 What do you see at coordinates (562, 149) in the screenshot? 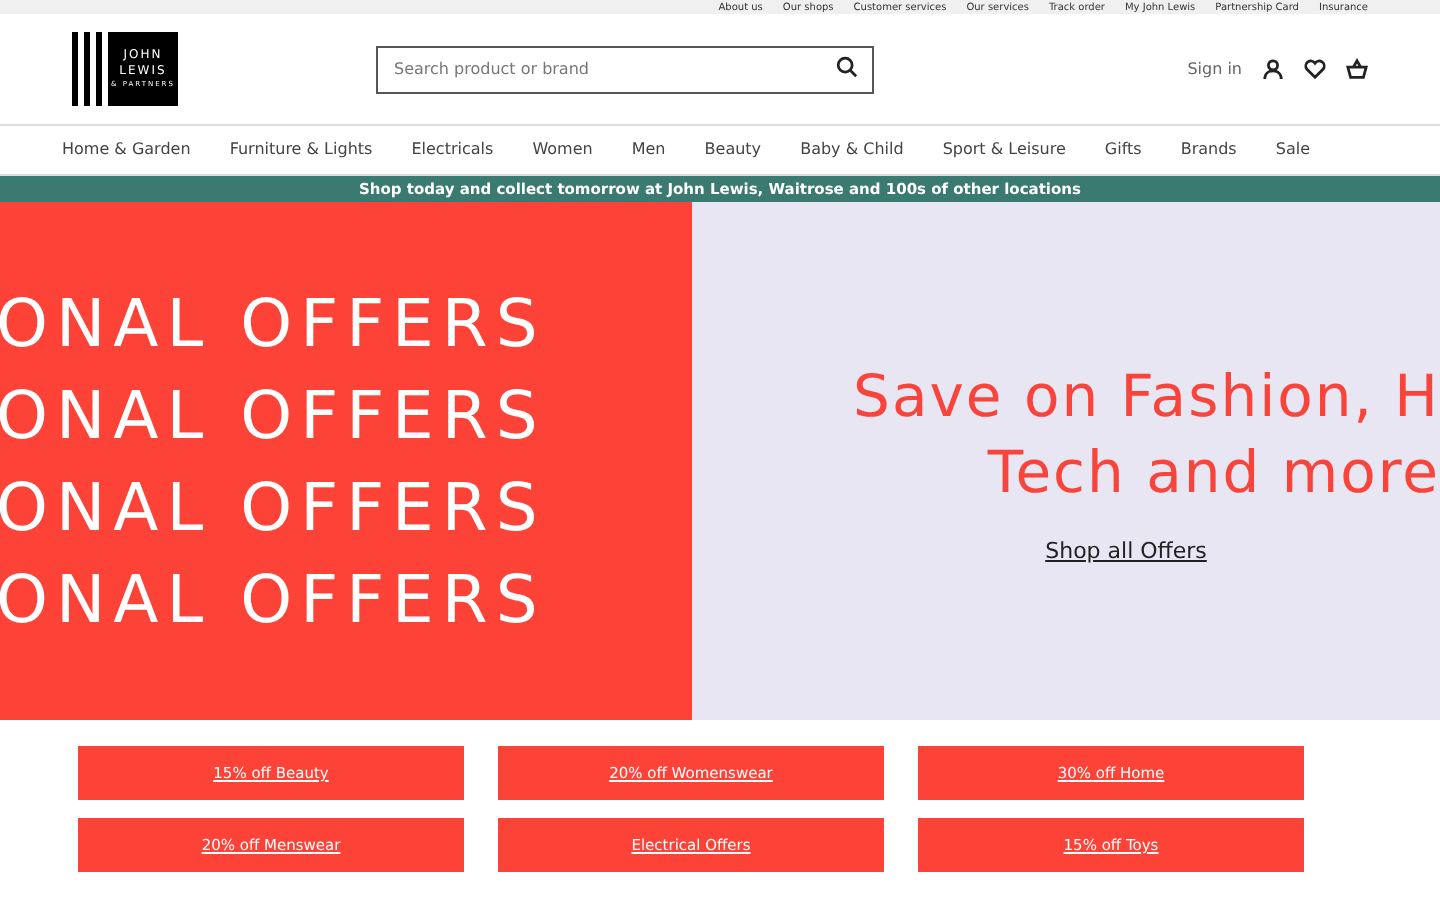
I see `nav-item: Women` at bounding box center [562, 149].